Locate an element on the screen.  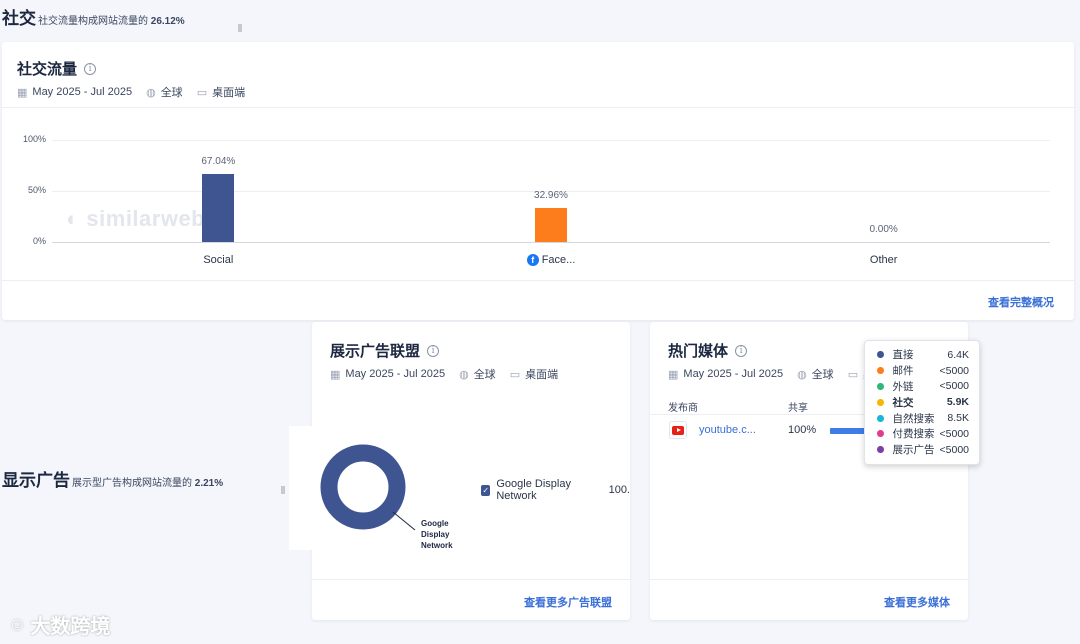
view-more-media-link: 查看更多媒体 is located at coordinates (917, 602).